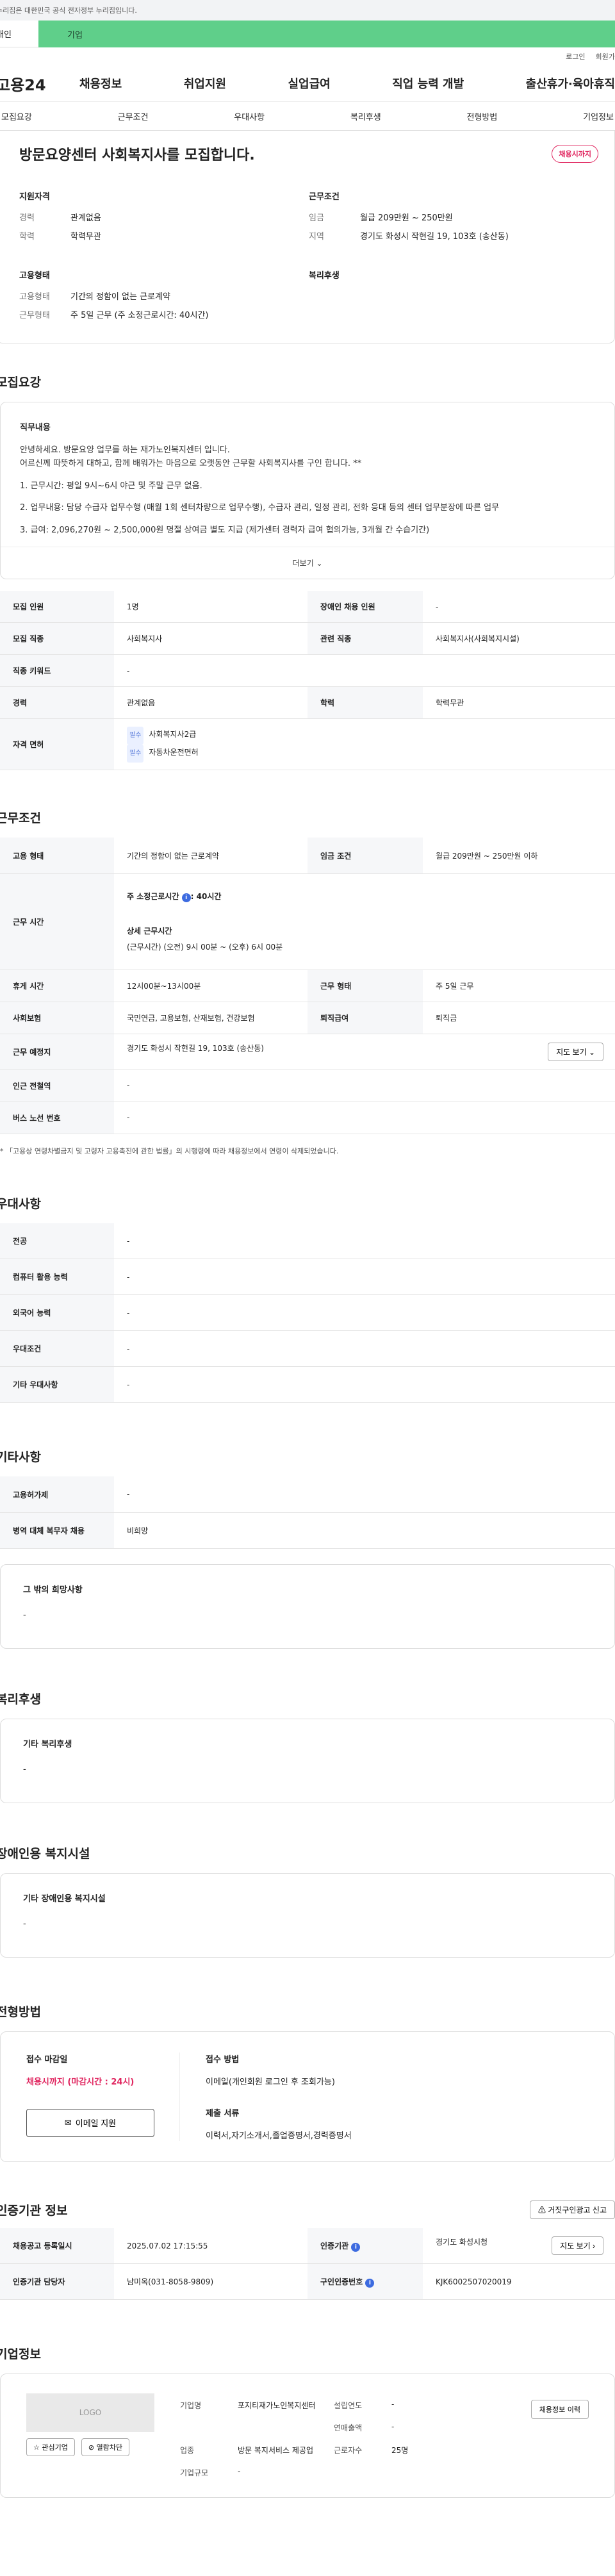  What do you see at coordinates (209, 2427) in the screenshot?
I see `company-key` at bounding box center [209, 2427].